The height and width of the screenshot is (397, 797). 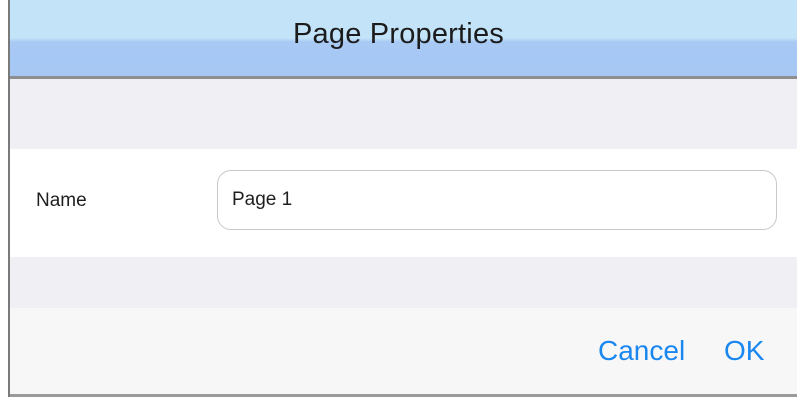 What do you see at coordinates (744, 351) in the screenshot?
I see `ok-button: OK` at bounding box center [744, 351].